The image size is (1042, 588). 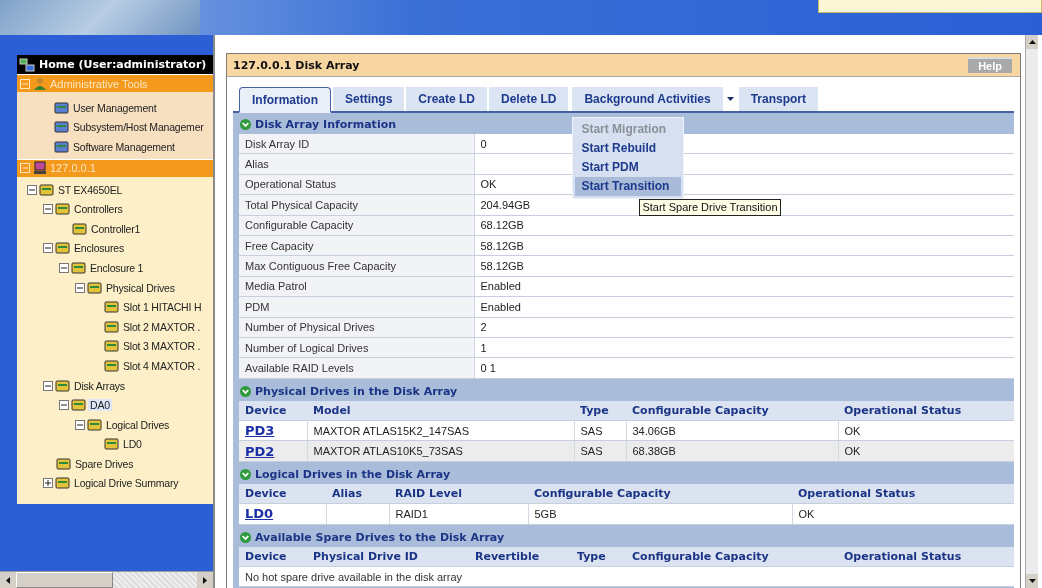 What do you see at coordinates (600, 410) in the screenshot?
I see `column-header: Type` at bounding box center [600, 410].